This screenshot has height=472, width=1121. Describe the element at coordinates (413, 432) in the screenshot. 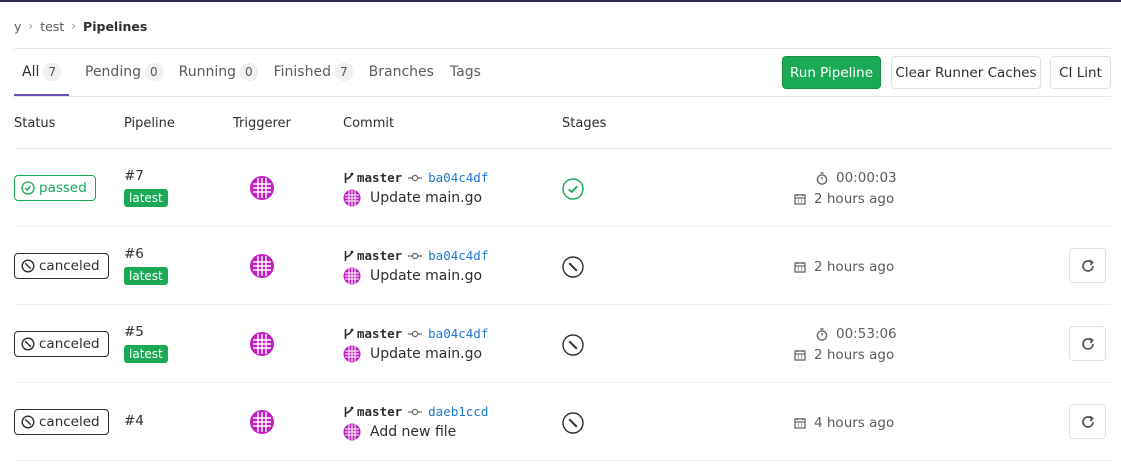

I see `commit-title-link: Add new file` at that location.